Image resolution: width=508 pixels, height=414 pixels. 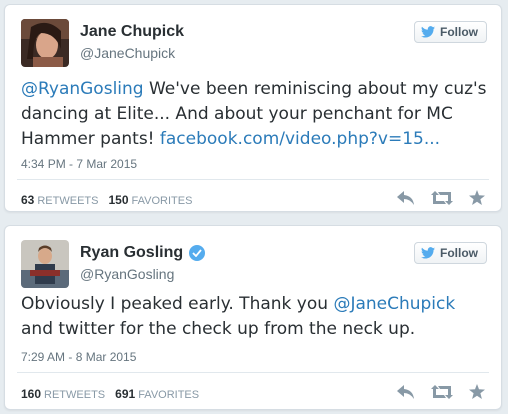 What do you see at coordinates (132, 32) in the screenshot?
I see `user-name: Jane Chupick` at bounding box center [132, 32].